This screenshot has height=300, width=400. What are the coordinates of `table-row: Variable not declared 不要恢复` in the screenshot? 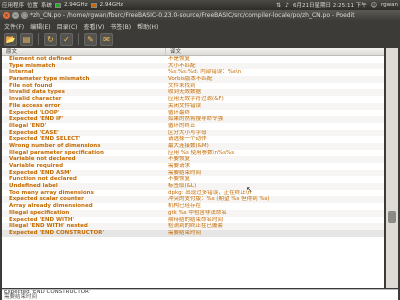 It's located at (193, 159).